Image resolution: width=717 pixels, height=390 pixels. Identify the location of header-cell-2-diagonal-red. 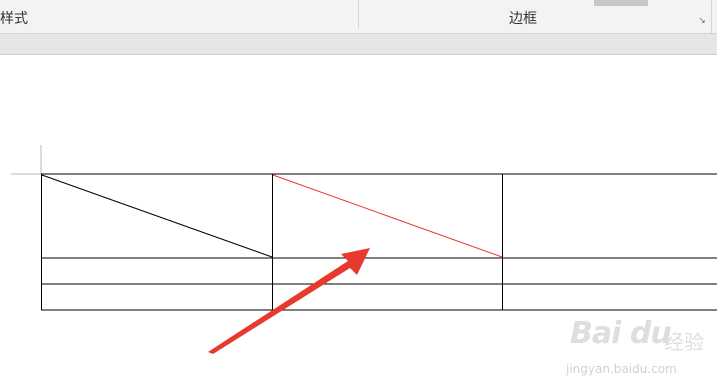
(387, 216).